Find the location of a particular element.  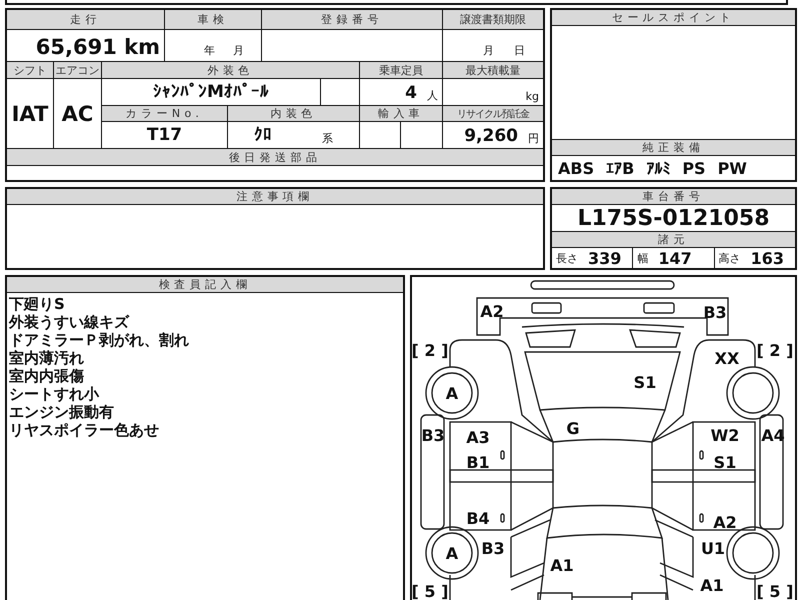

equipment-item: PW is located at coordinates (732, 168).